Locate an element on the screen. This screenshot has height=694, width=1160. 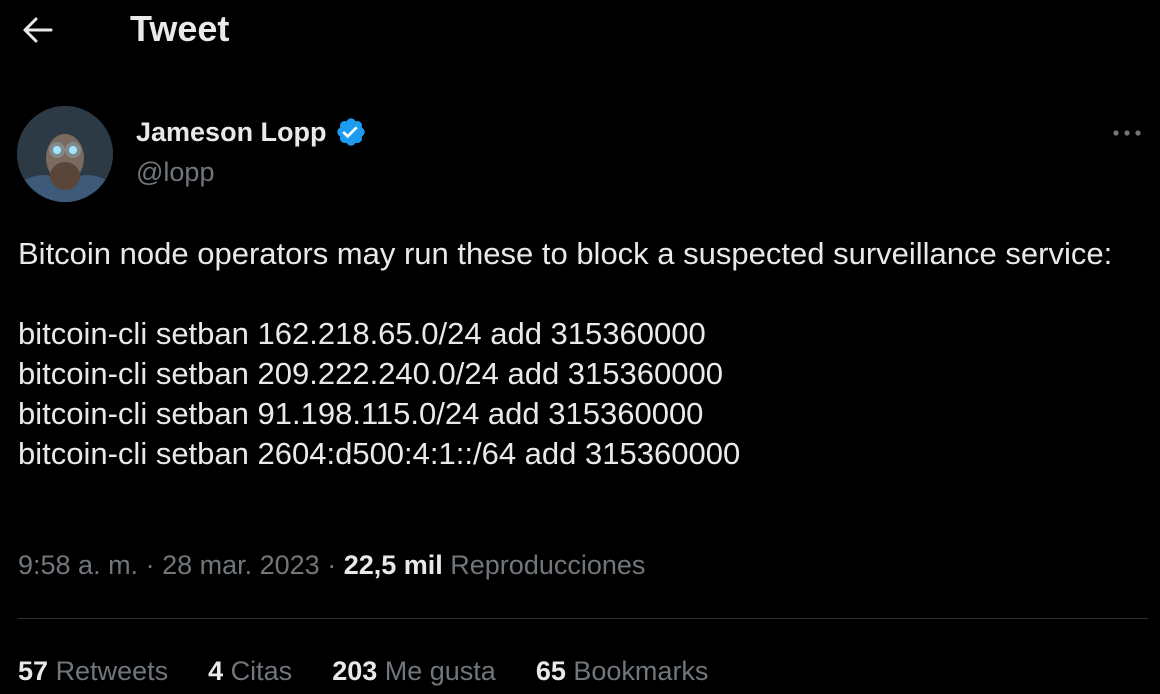
stat-count: 203 is located at coordinates (355, 671).